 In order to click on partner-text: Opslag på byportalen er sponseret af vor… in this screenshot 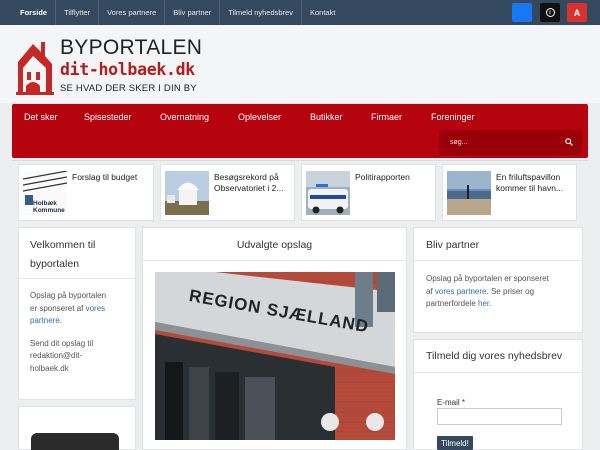, I will do `click(502, 292)`.